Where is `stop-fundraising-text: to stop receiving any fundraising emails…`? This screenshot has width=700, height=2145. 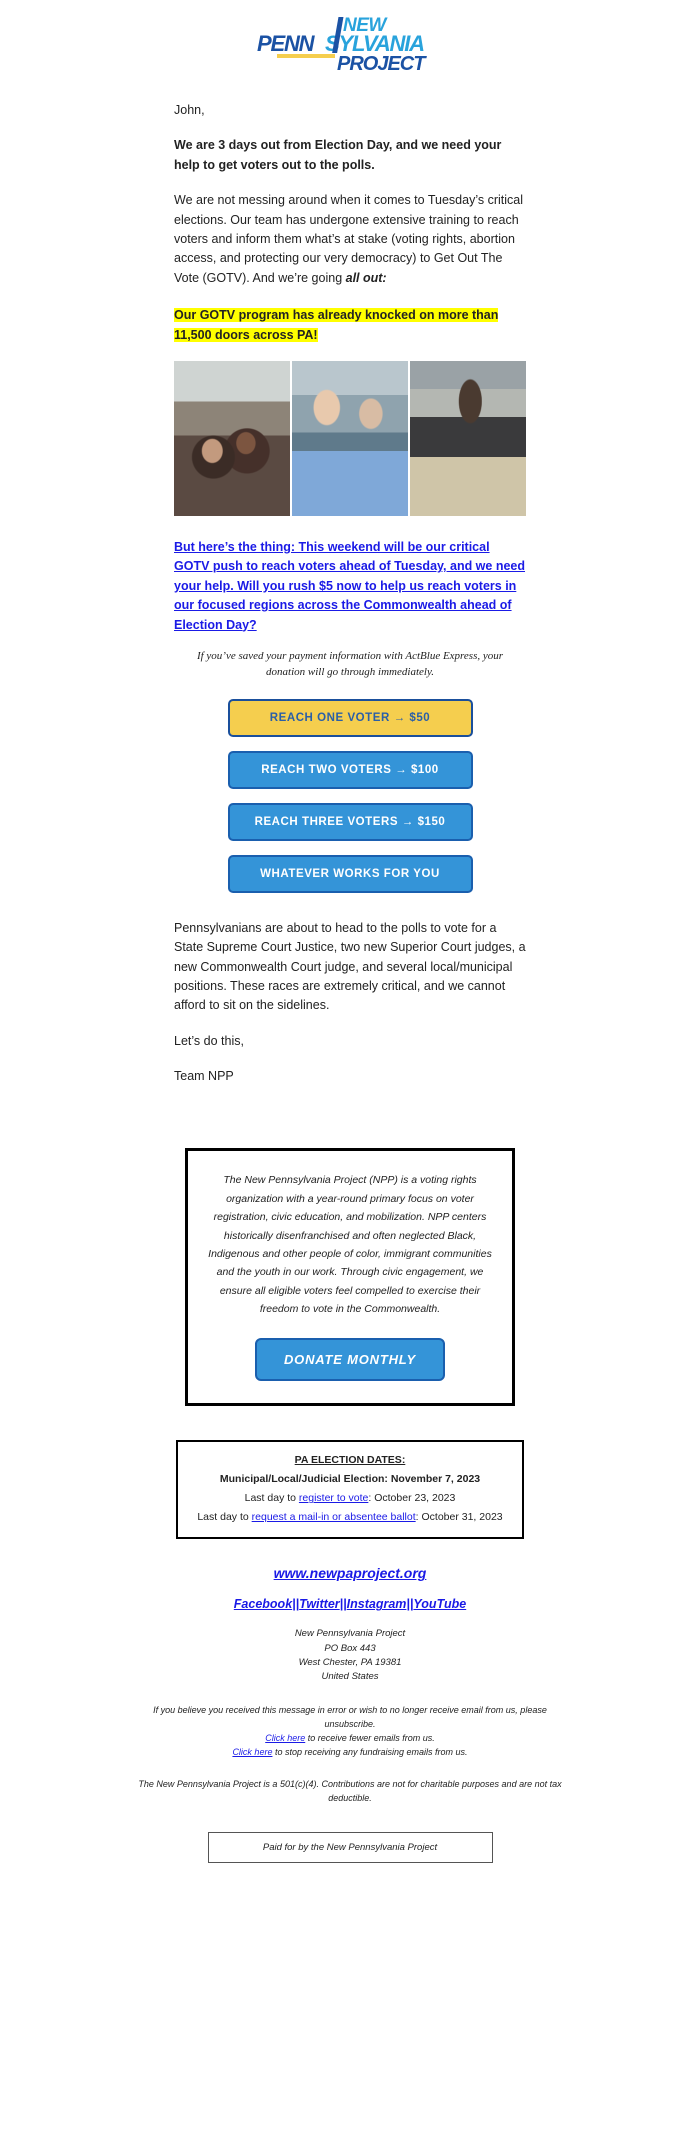 stop-fundraising-text: to stop receiving any fundraising emails… is located at coordinates (370, 1752).